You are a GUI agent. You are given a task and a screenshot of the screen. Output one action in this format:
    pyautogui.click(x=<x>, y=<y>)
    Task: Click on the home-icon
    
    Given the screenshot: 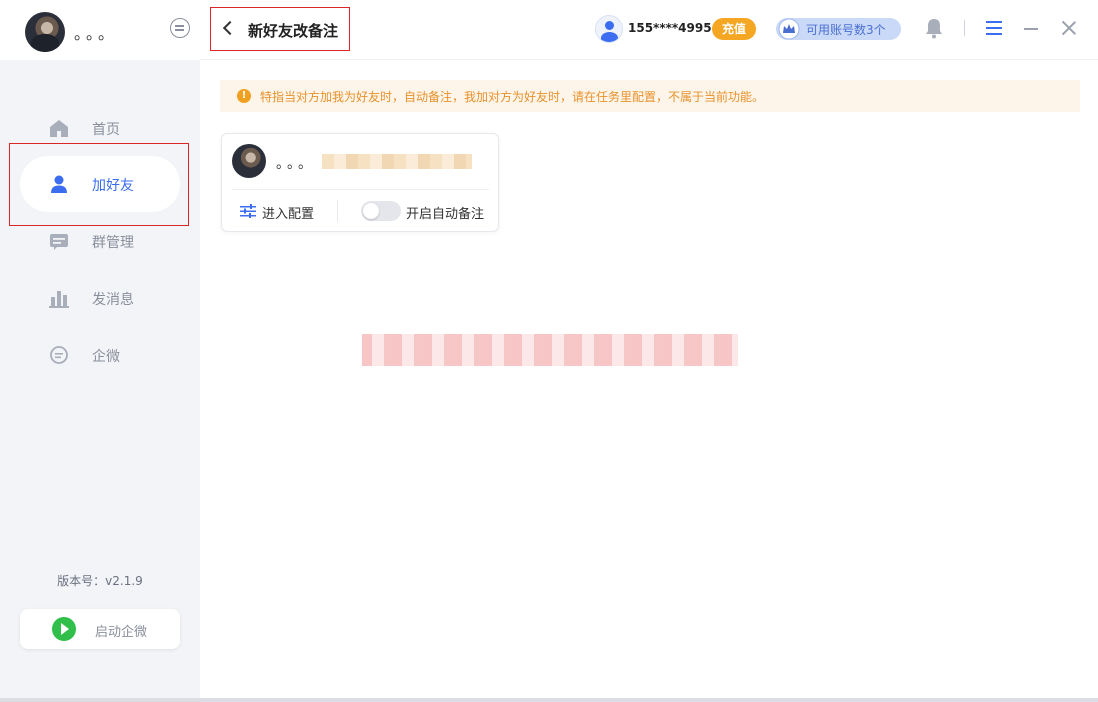 What is the action you would take?
    pyautogui.click(x=59, y=128)
    